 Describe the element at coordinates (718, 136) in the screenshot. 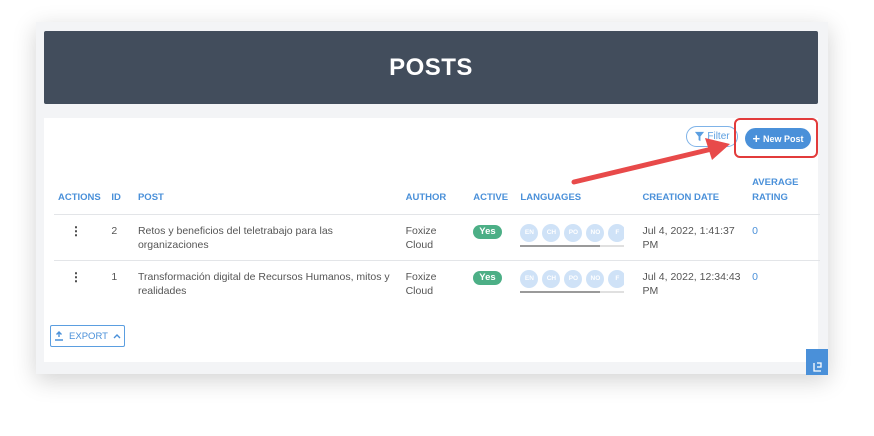

I see `filter-label: Filter` at that location.